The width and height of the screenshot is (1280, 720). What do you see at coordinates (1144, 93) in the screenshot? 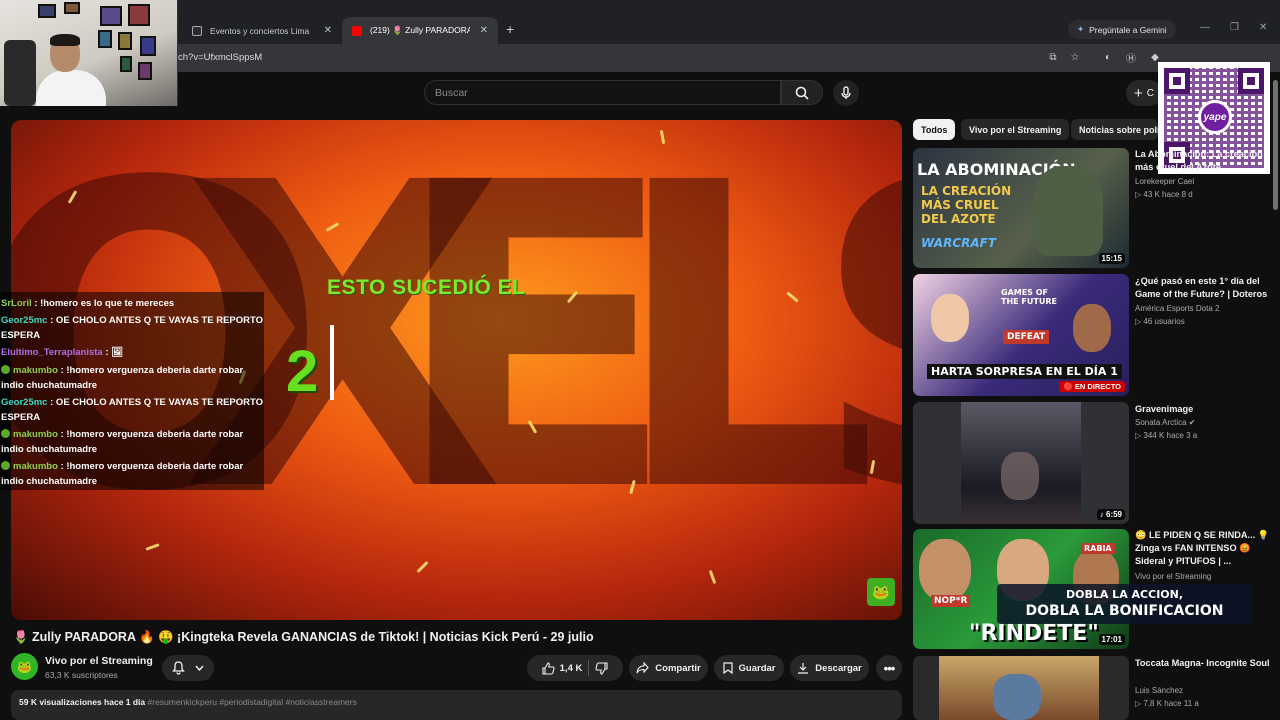
I see `create-button: + C` at bounding box center [1144, 93].